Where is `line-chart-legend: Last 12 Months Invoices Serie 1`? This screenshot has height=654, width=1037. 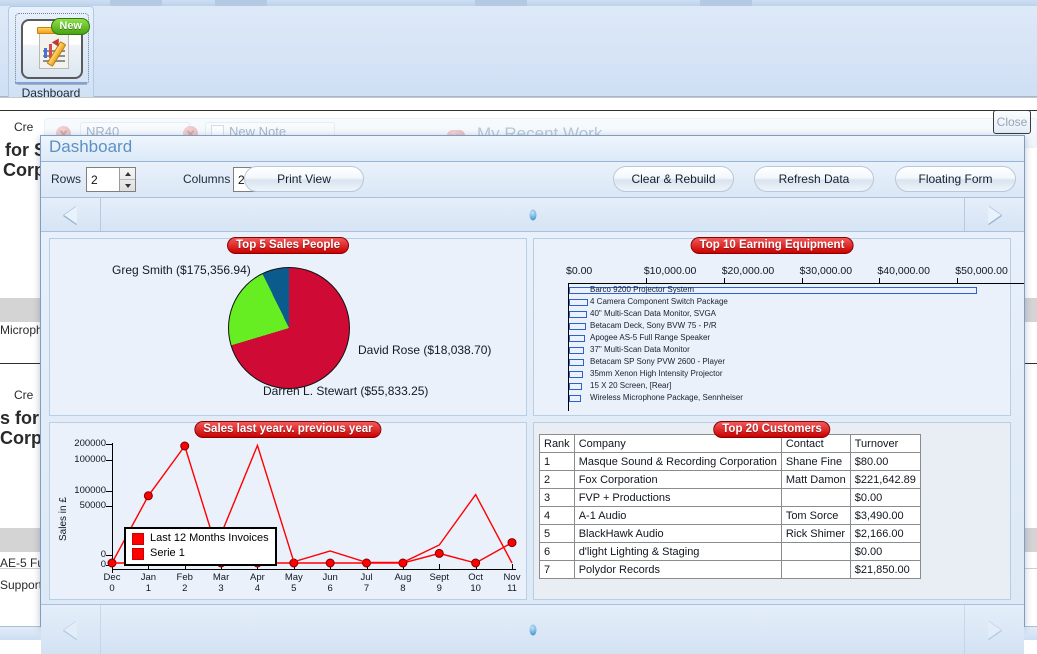 line-chart-legend: Last 12 Months Invoices Serie 1 is located at coordinates (200, 546).